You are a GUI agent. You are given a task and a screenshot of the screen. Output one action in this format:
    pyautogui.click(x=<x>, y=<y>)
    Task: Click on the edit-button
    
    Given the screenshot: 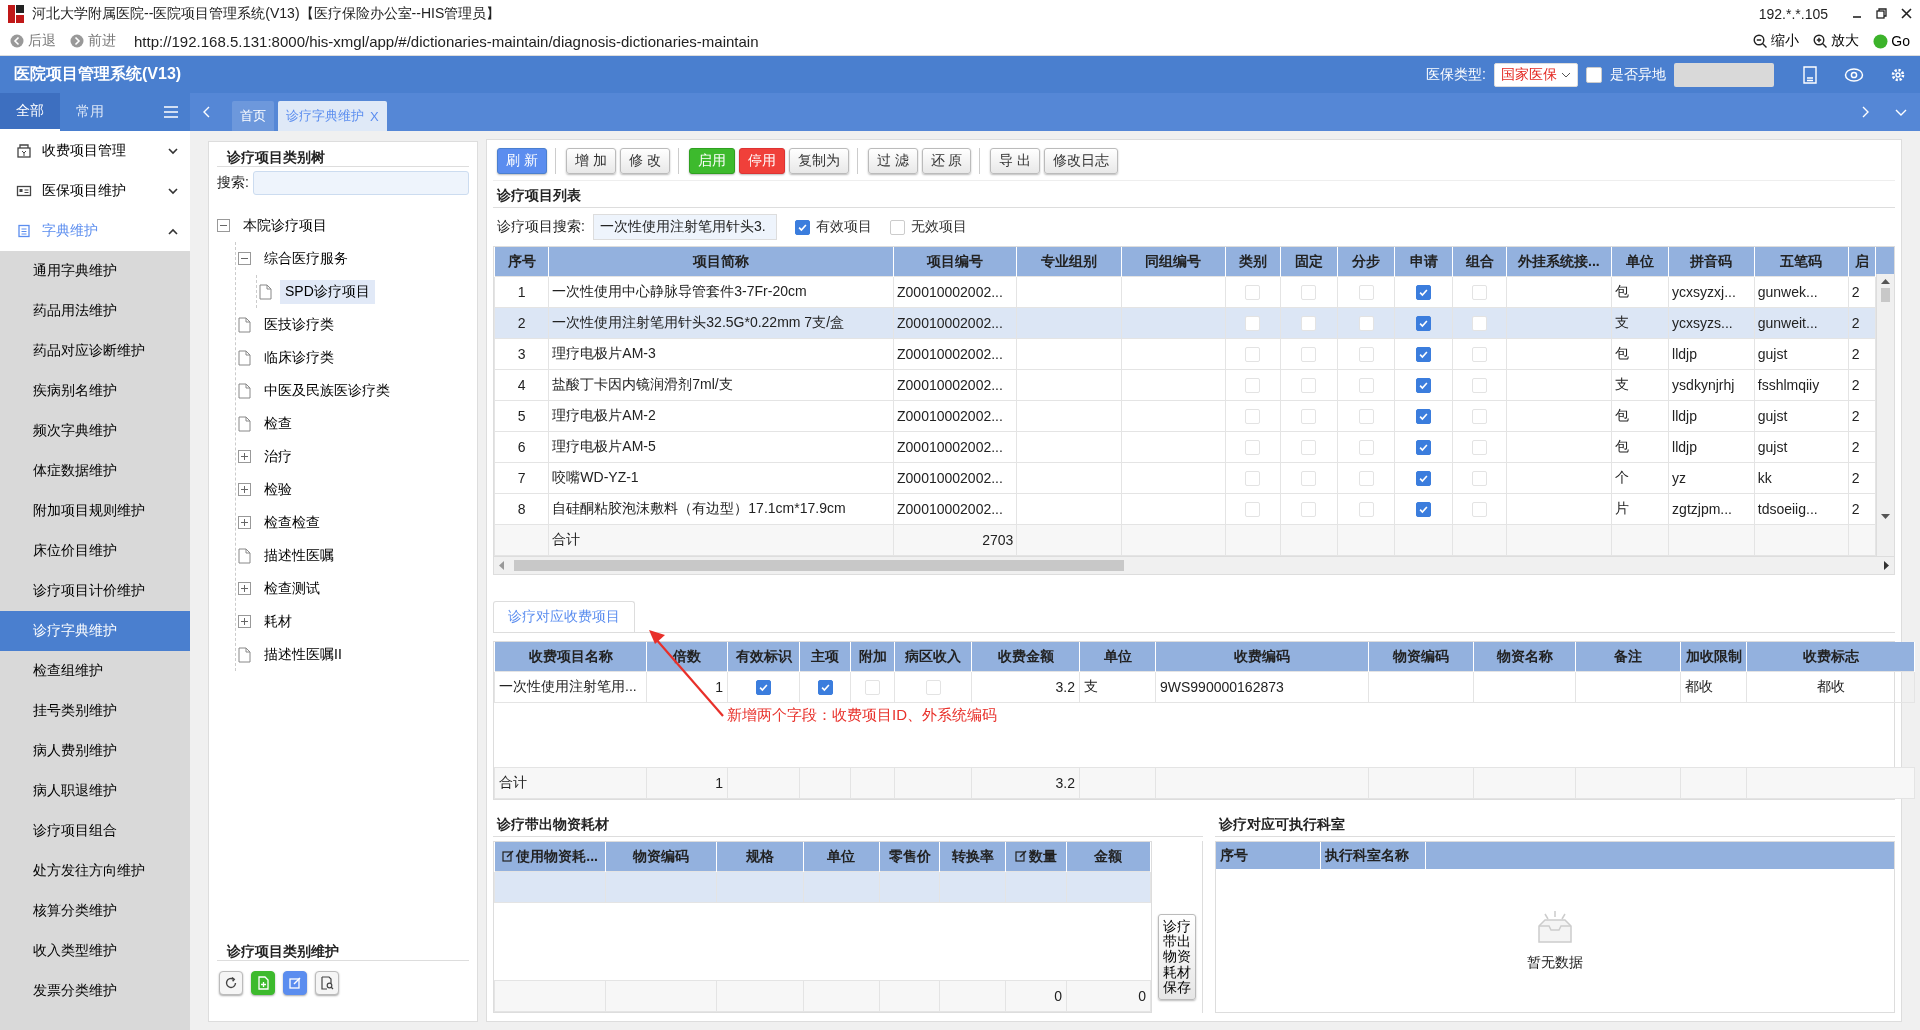 What is the action you would take?
    pyautogui.click(x=295, y=983)
    